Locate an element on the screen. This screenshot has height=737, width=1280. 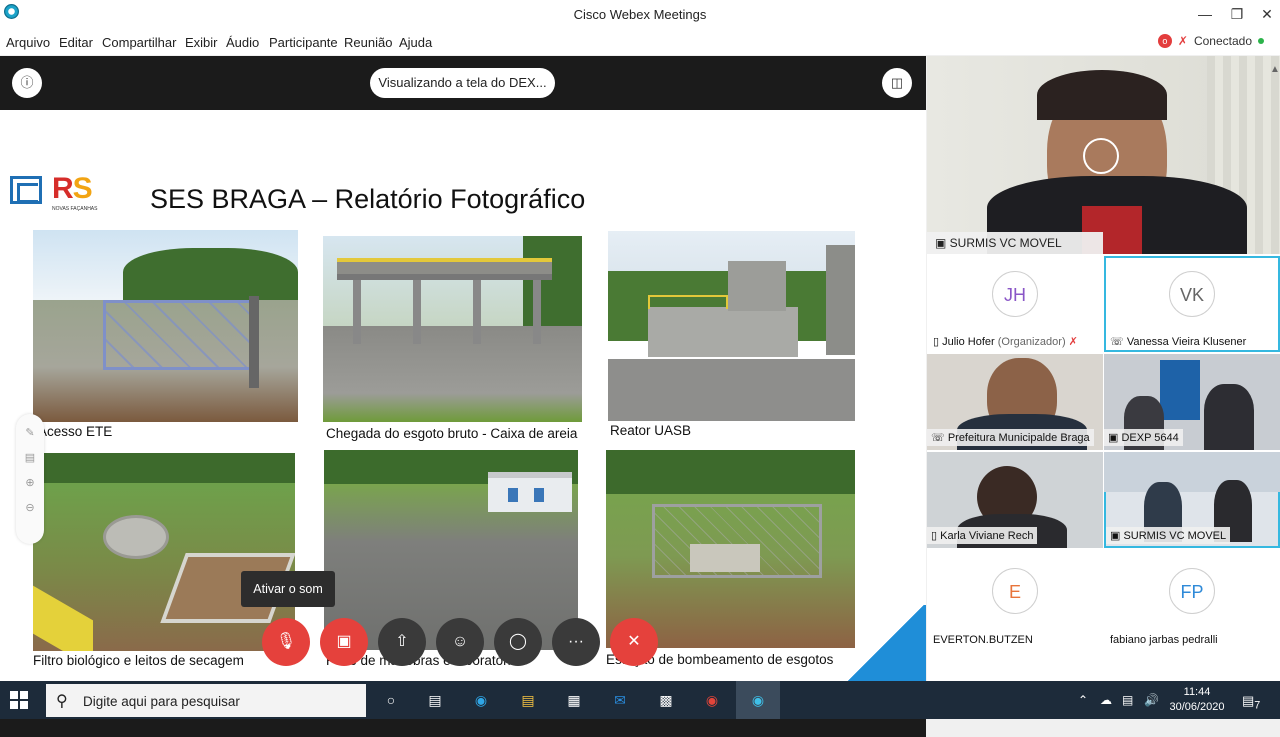
participant-name: ▣ SURMIS VC MOVEL is located at coordinates (1168, 535).